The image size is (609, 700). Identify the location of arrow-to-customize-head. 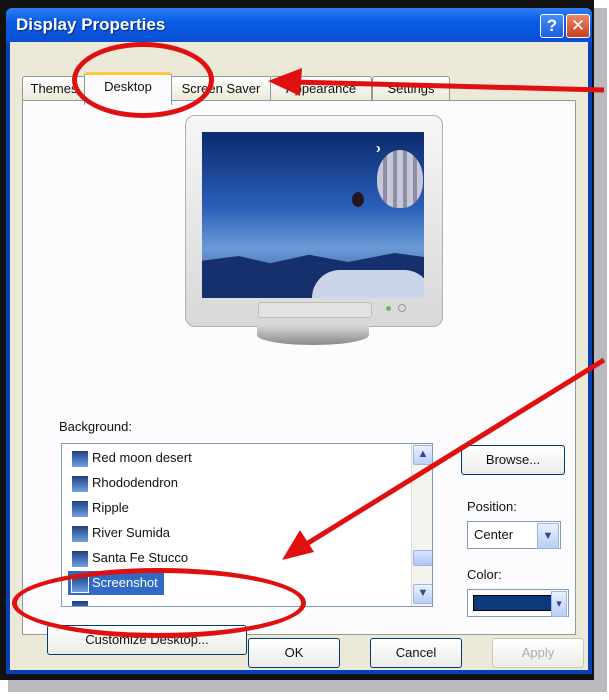
(298, 545).